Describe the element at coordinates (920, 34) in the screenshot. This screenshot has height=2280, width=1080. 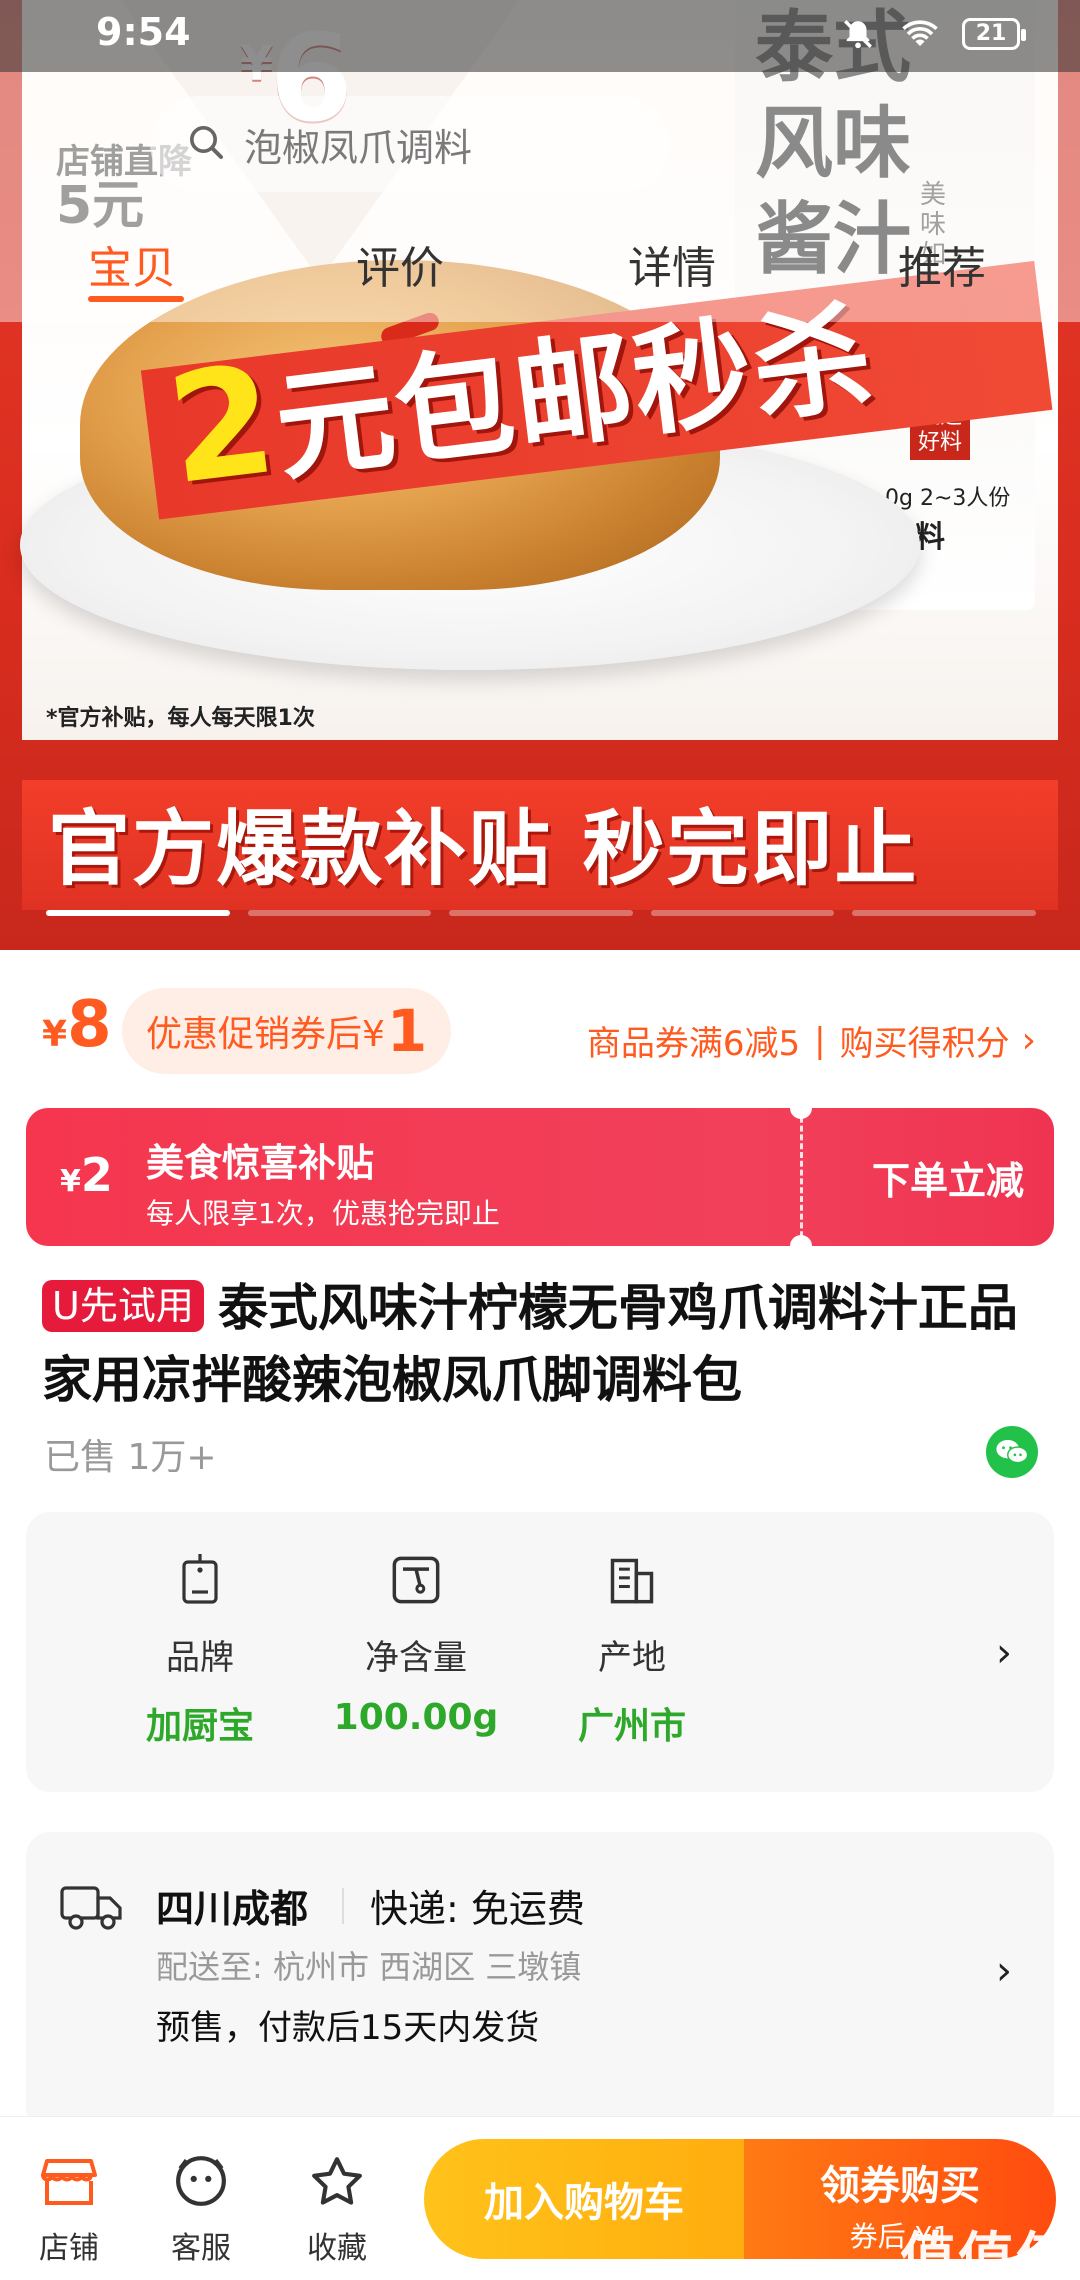
I see `wifi-icon` at that location.